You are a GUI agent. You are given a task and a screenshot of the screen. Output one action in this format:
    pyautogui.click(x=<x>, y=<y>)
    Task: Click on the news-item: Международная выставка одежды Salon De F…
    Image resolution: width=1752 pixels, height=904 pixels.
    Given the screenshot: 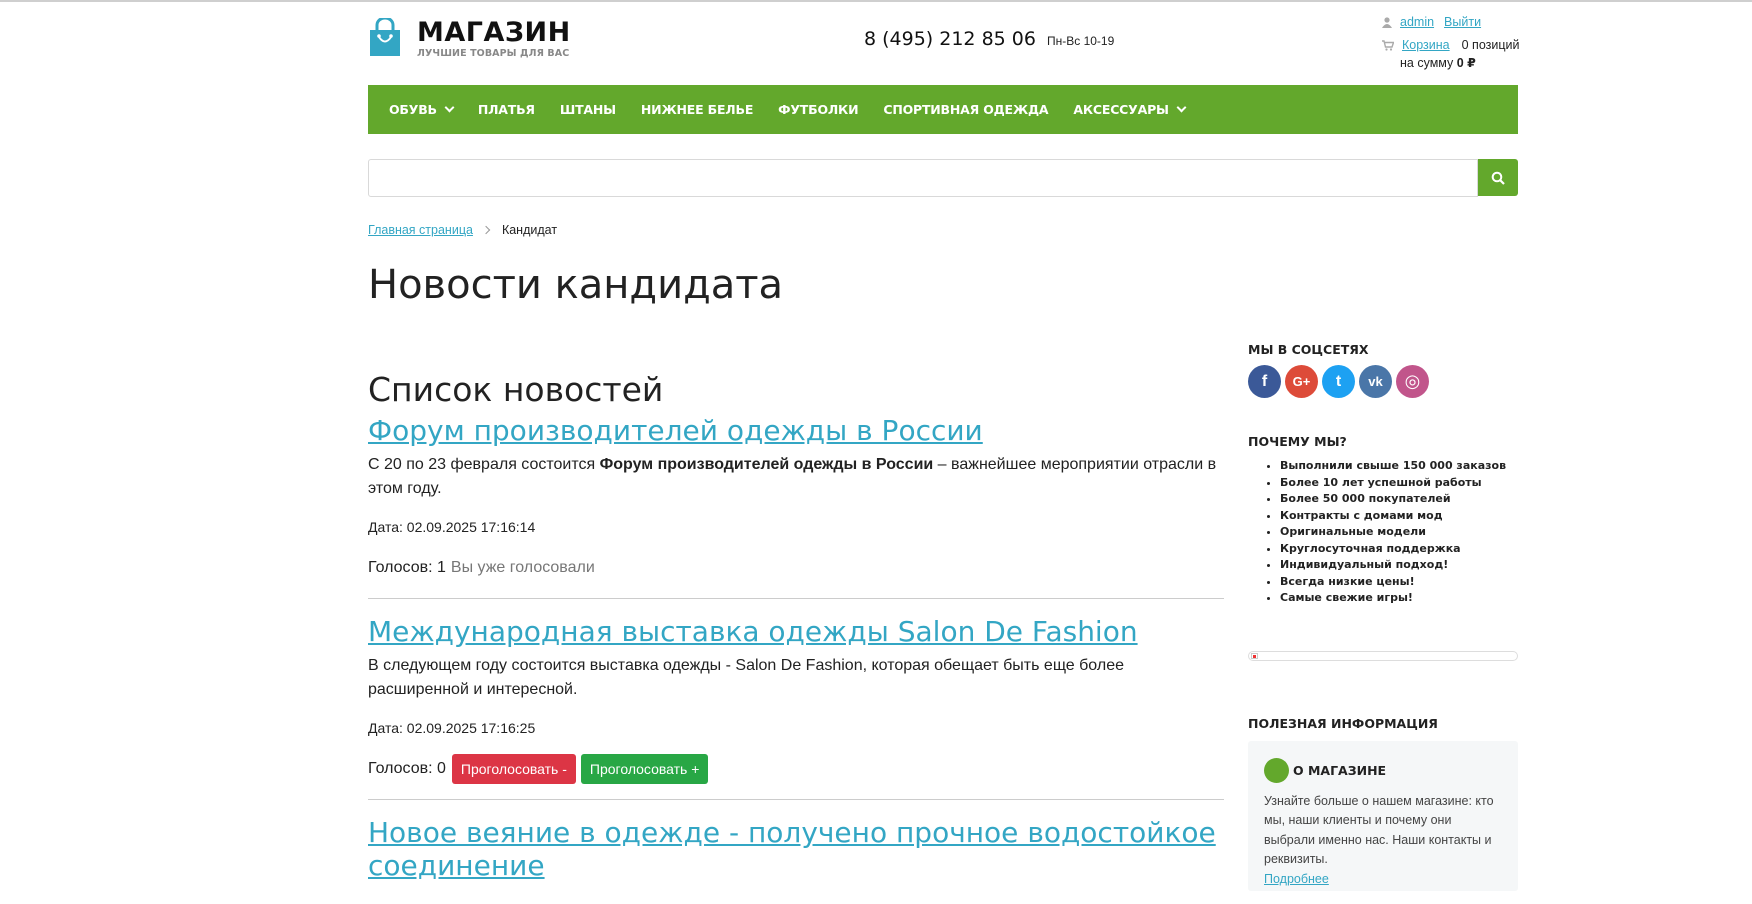 What is the action you would take?
    pyautogui.click(x=796, y=707)
    